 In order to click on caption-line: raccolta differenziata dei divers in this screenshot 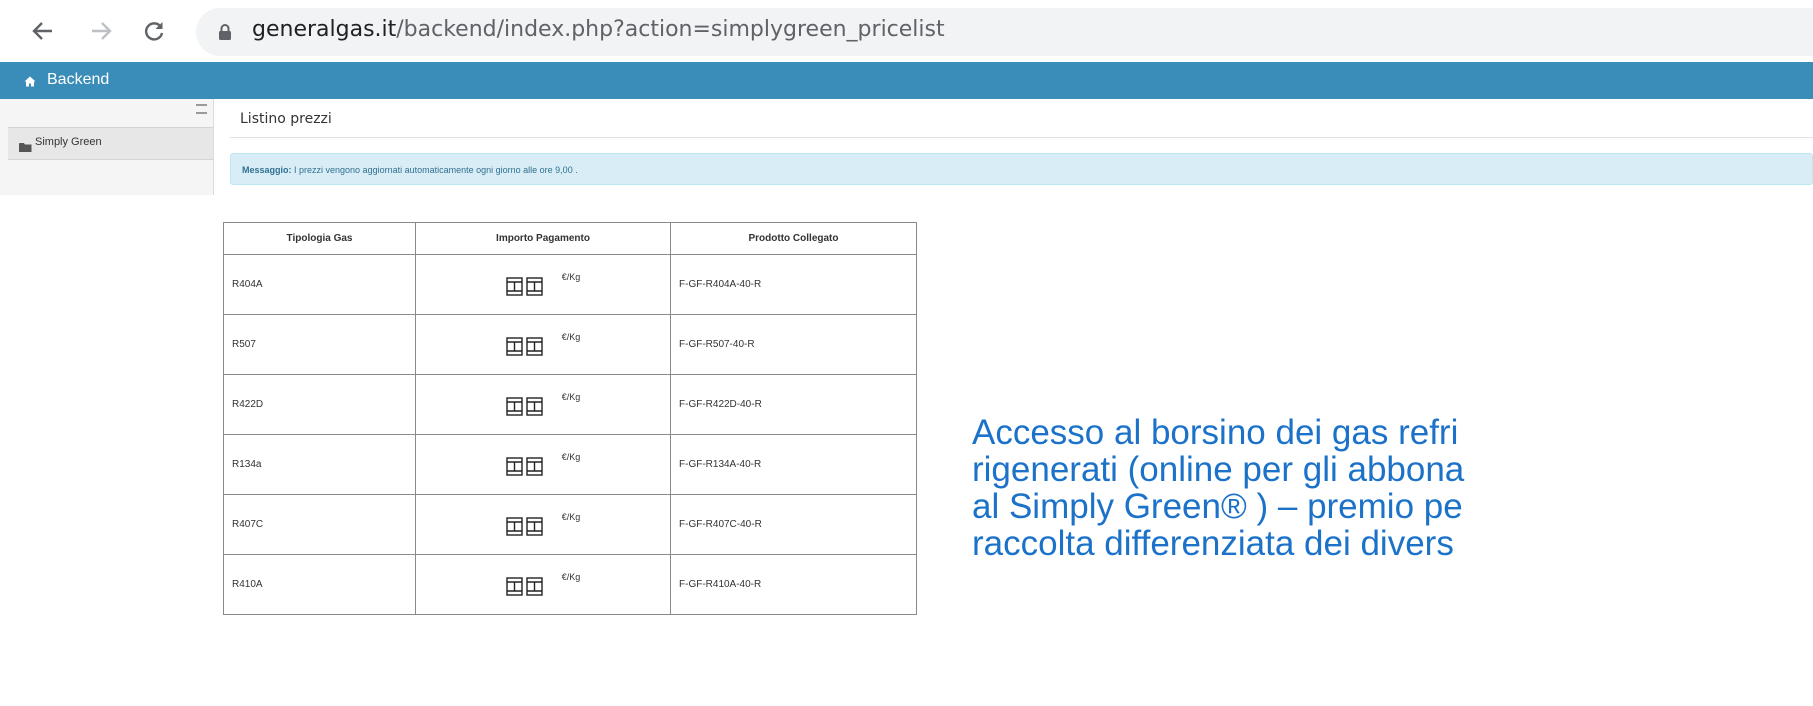, I will do `click(1213, 543)`.